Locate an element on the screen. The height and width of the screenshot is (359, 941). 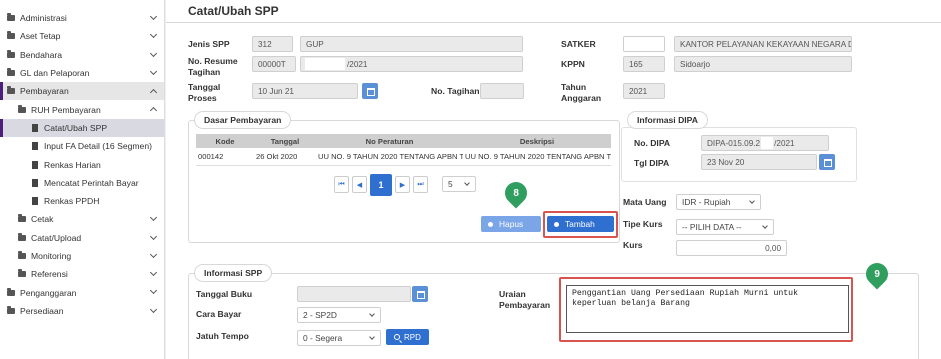
tambah-label: Tambah is located at coordinates (580, 224).